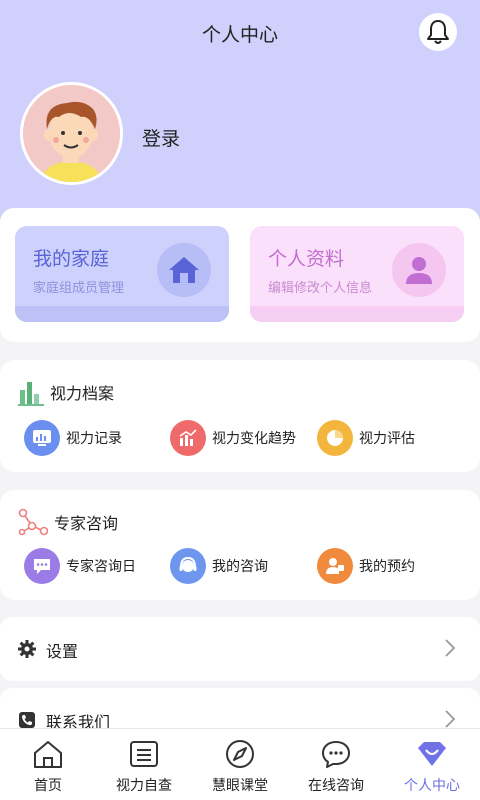  What do you see at coordinates (336, 786) in the screenshot?
I see `tab-online-consult-label: 在线咨询` at bounding box center [336, 786].